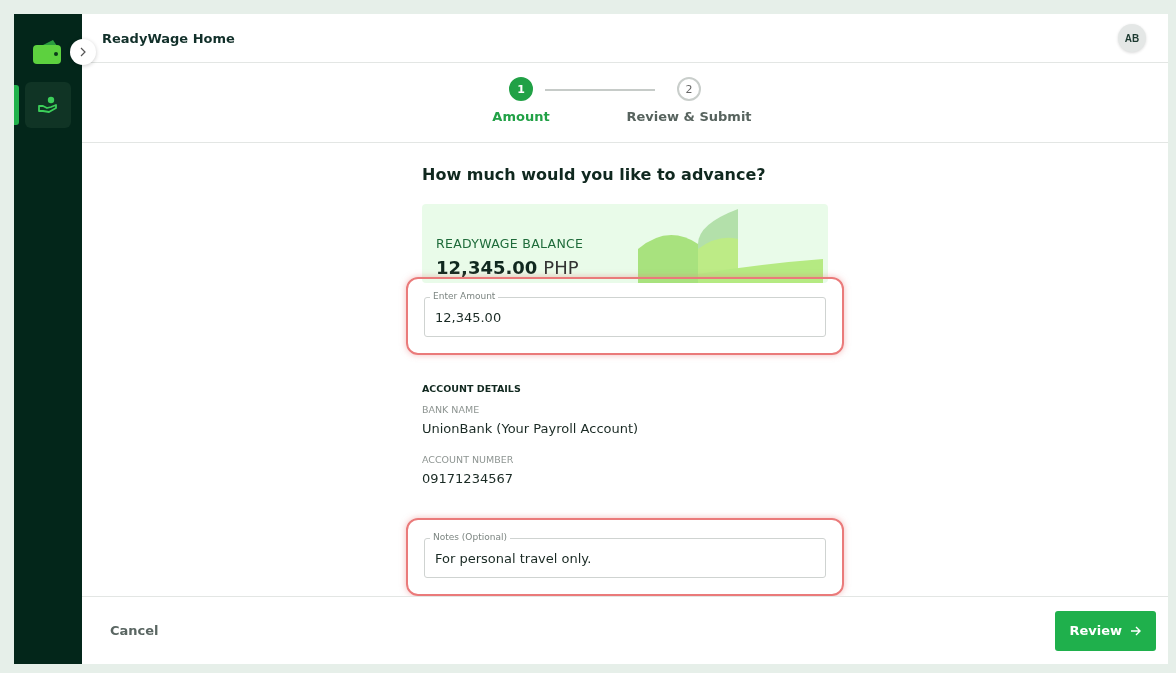 The height and width of the screenshot is (673, 1176). Describe the element at coordinates (472, 388) in the screenshot. I see `section-heading: ACCOUNT DETAILS` at that location.